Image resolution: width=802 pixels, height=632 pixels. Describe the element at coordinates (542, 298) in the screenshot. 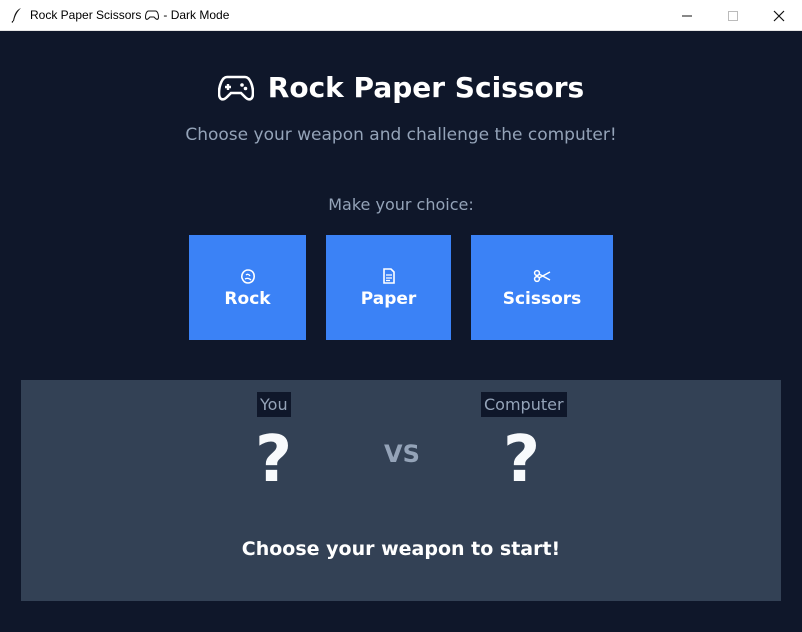

I see `scissors-label: Scissors` at that location.